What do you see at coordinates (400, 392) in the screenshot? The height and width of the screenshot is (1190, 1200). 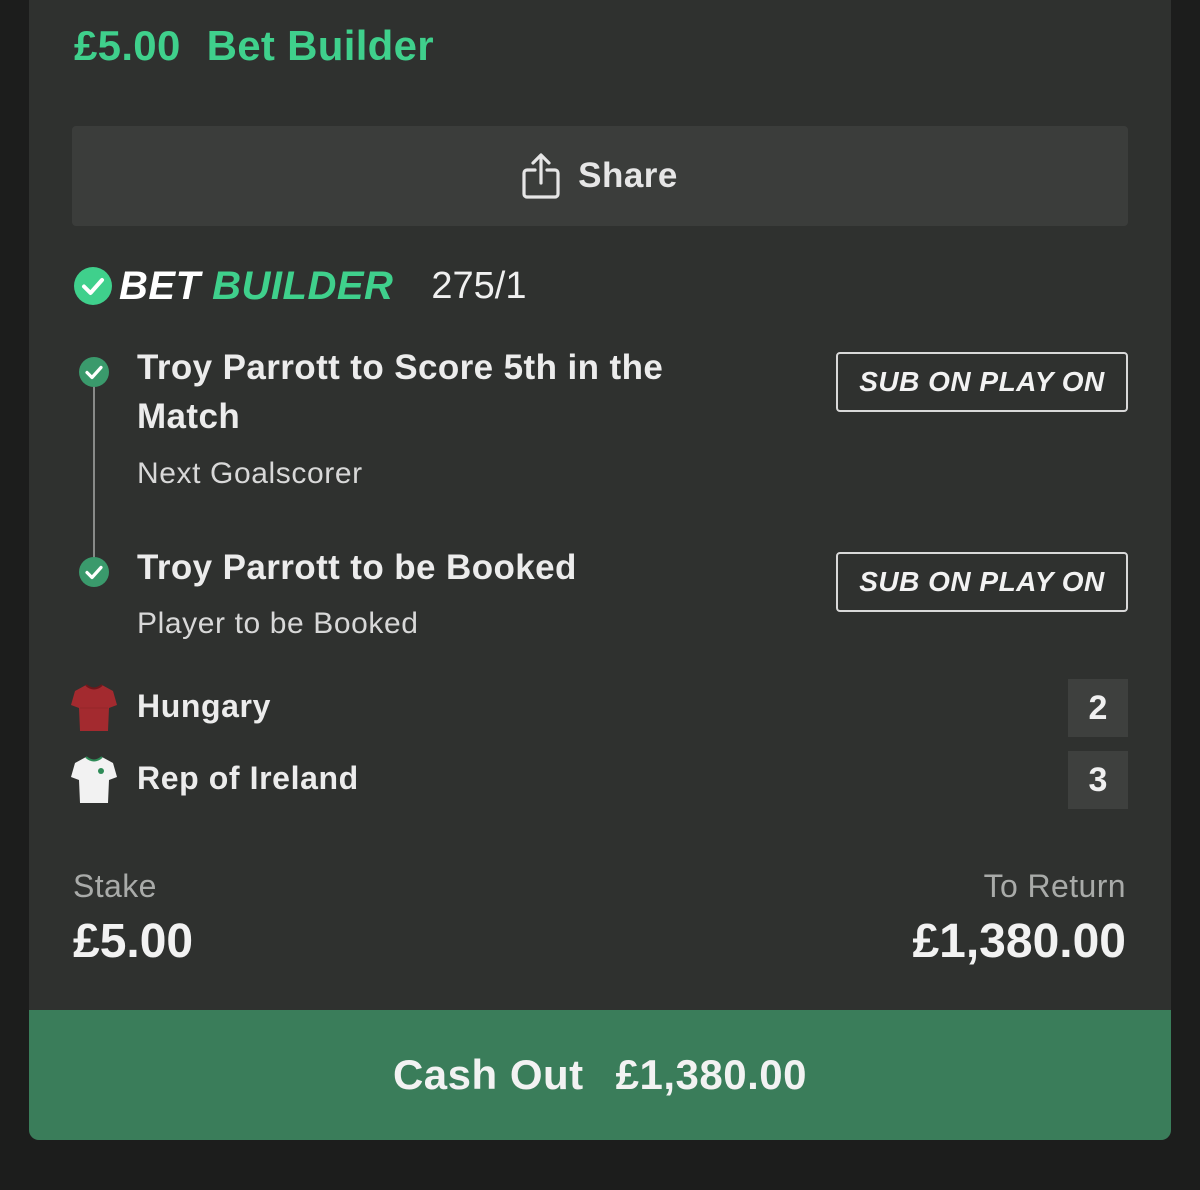 I see `leg-1-title: Troy Parrott to Score 5th in the Match` at bounding box center [400, 392].